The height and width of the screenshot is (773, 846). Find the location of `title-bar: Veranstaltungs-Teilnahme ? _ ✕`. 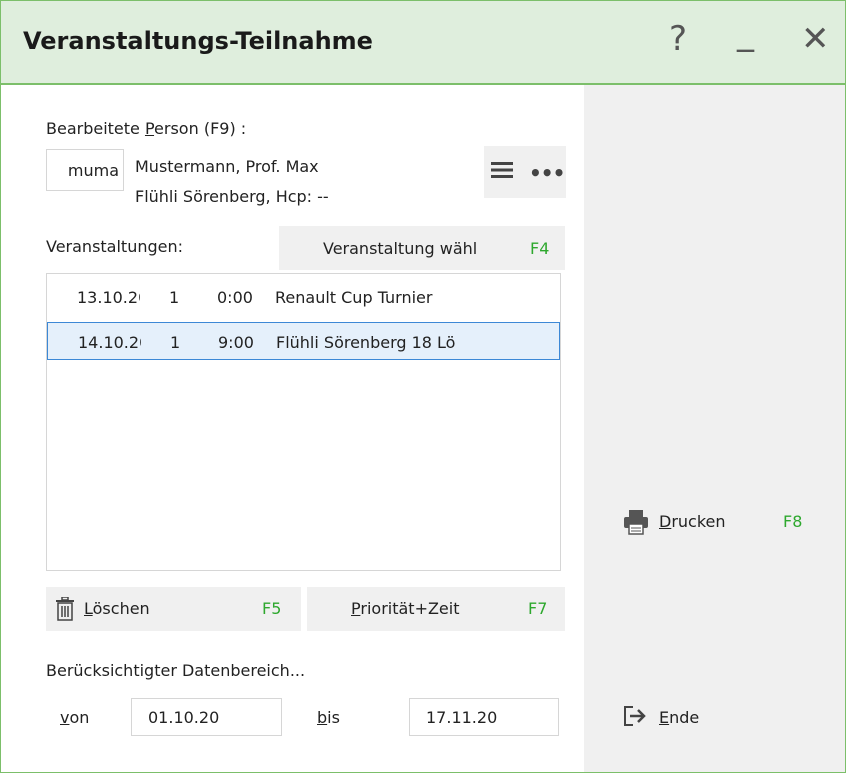

title-bar: Veranstaltungs-Teilnahme ? _ ✕ is located at coordinates (423, 43).